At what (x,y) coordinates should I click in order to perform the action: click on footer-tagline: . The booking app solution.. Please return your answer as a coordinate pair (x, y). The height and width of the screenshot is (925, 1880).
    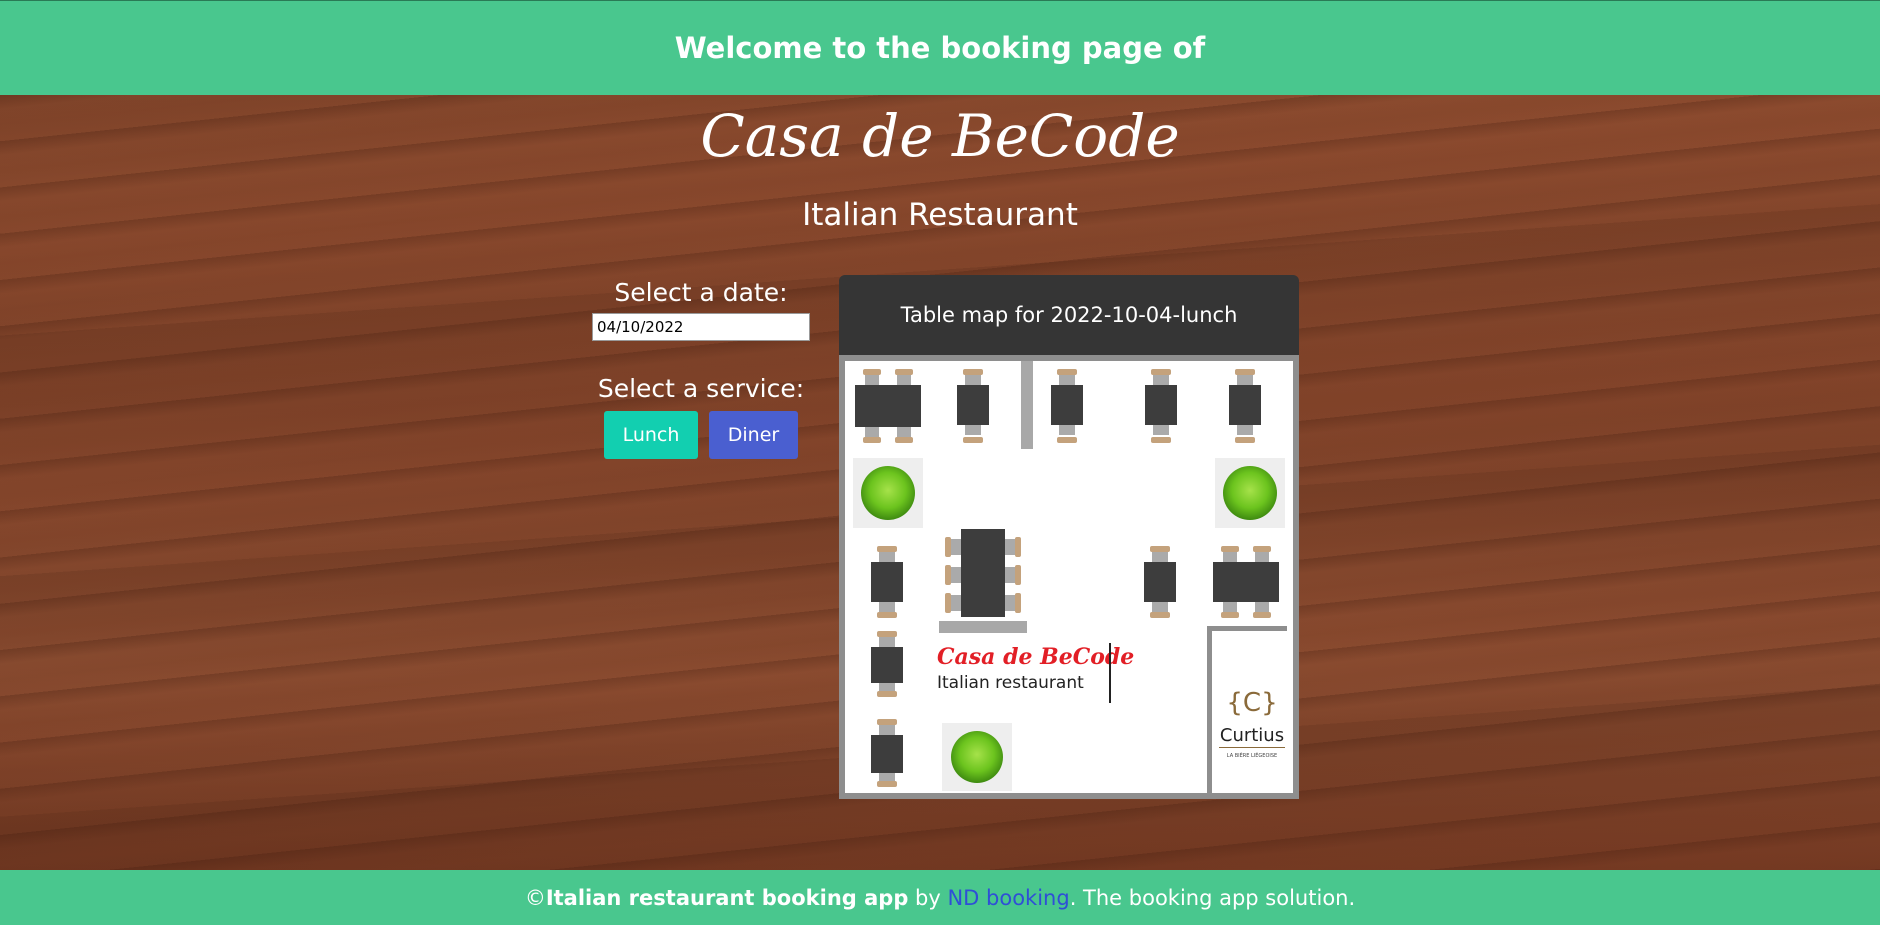
    Looking at the image, I should click on (1212, 897).